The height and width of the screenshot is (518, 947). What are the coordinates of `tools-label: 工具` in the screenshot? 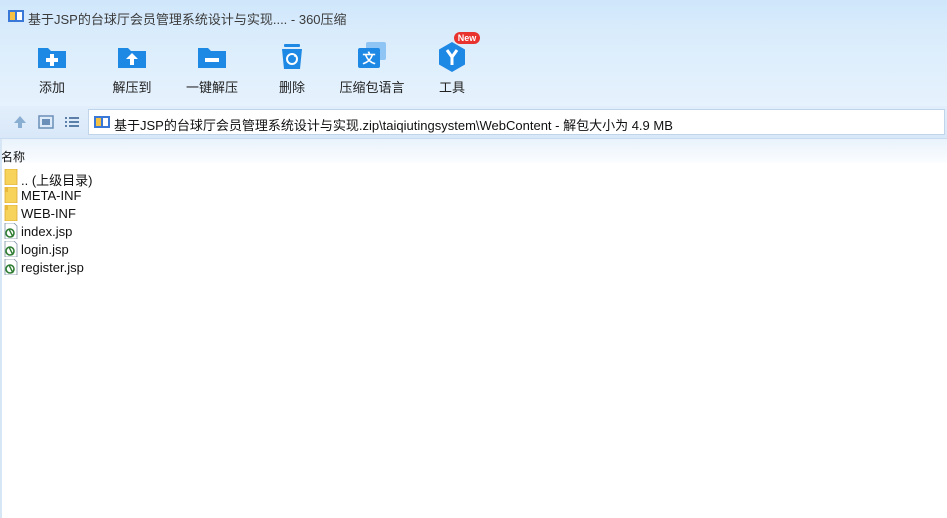 It's located at (451, 87).